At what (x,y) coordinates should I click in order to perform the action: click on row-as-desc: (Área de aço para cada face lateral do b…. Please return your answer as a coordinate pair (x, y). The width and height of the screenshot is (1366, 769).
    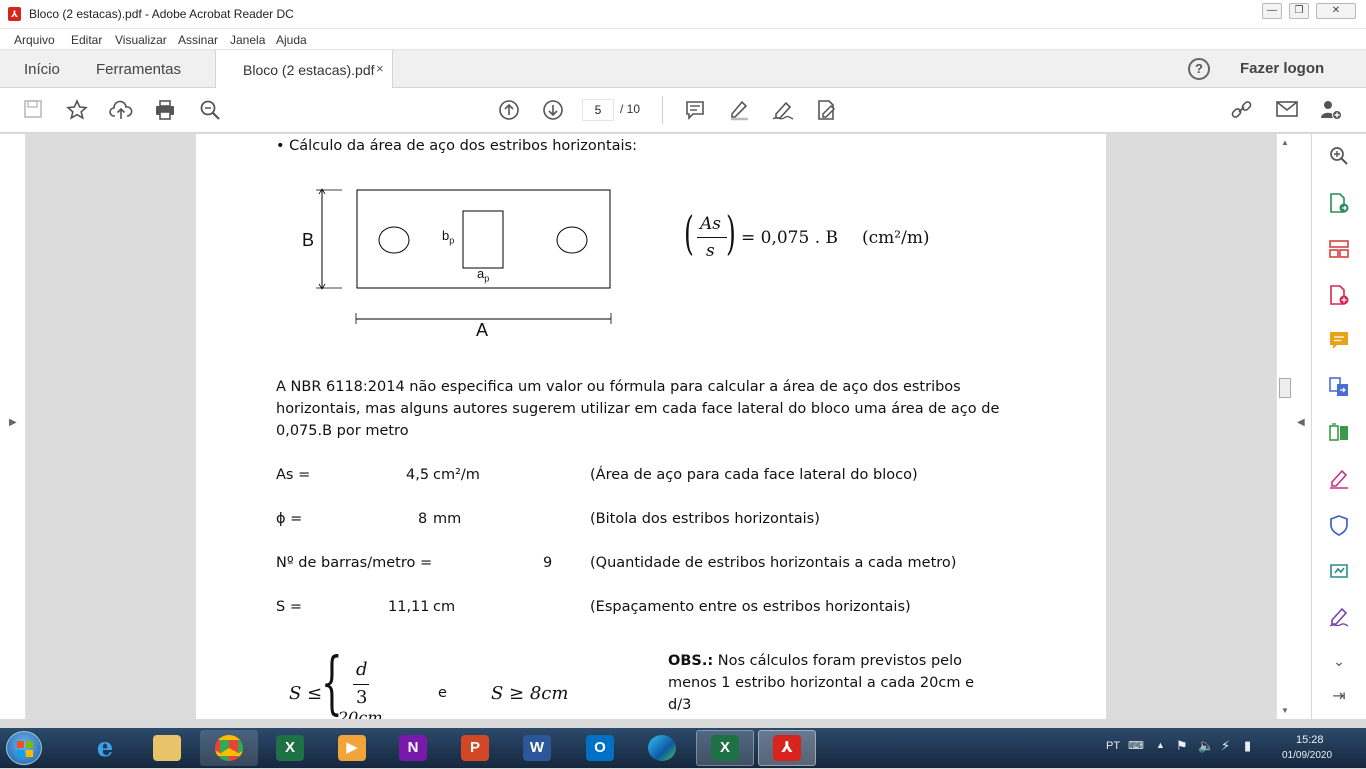
    Looking at the image, I should click on (754, 475).